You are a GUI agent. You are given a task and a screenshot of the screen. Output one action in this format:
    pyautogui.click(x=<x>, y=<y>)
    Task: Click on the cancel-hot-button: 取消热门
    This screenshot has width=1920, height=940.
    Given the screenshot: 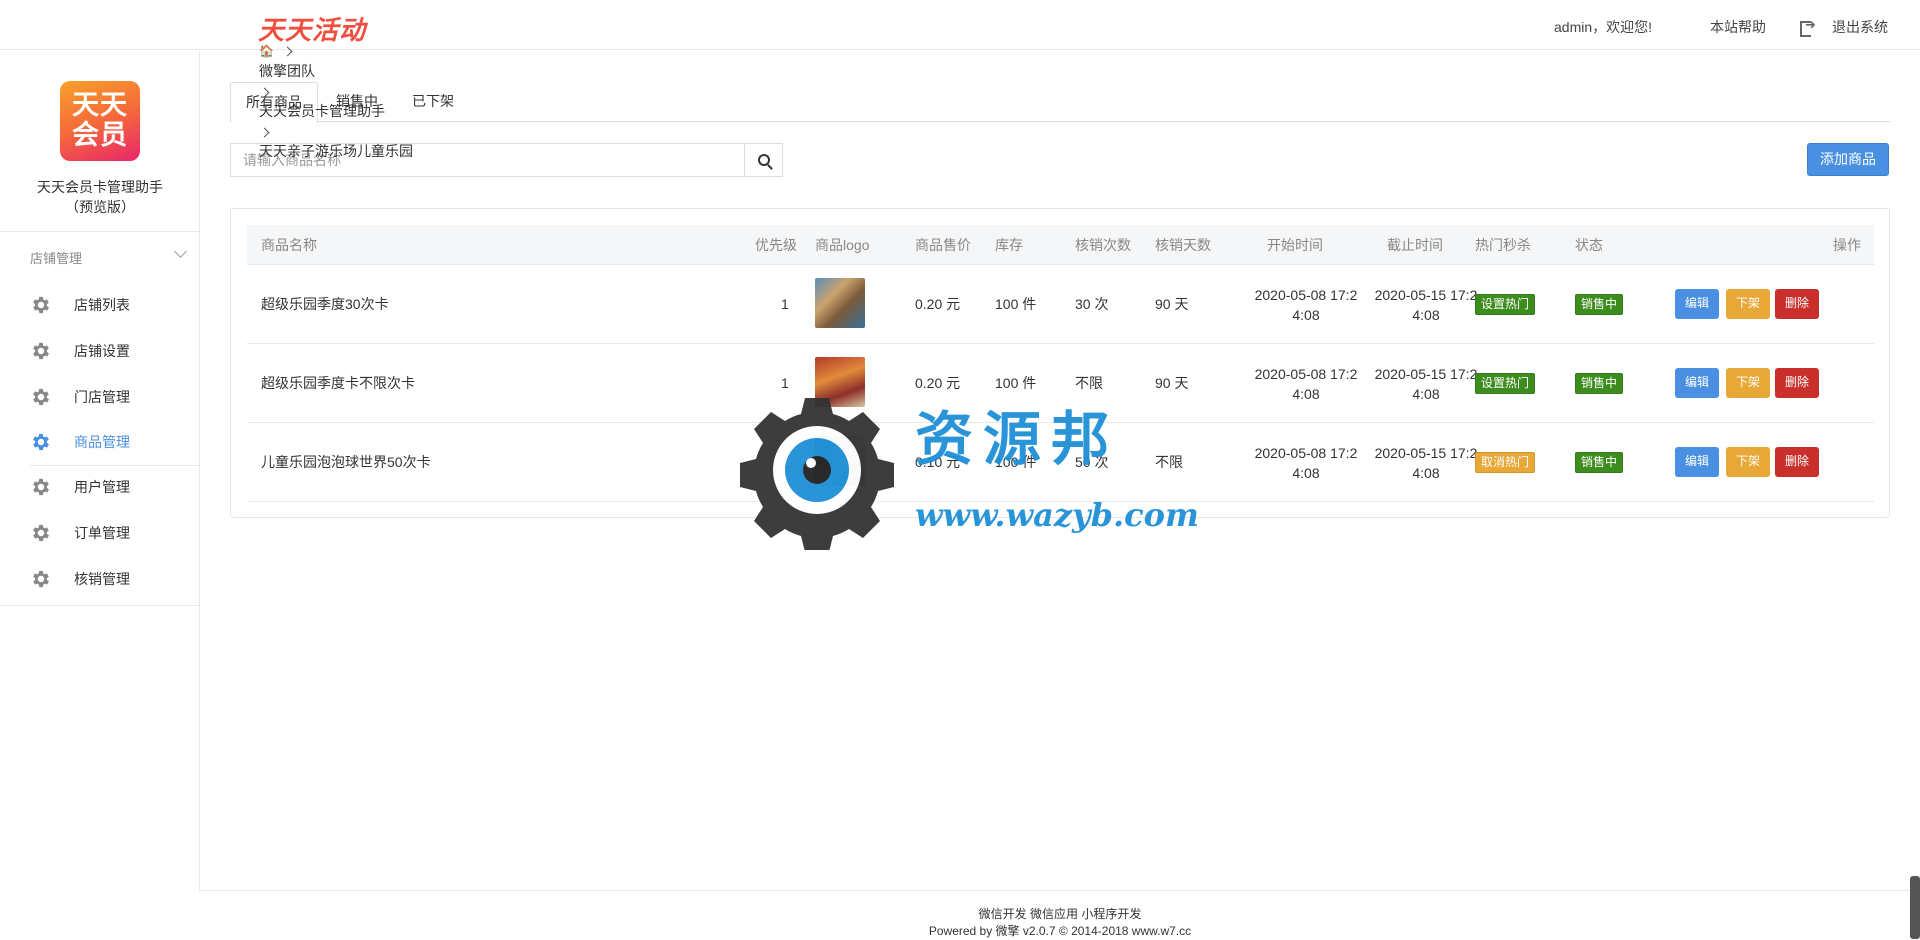 What is the action you would take?
    pyautogui.click(x=1505, y=462)
    